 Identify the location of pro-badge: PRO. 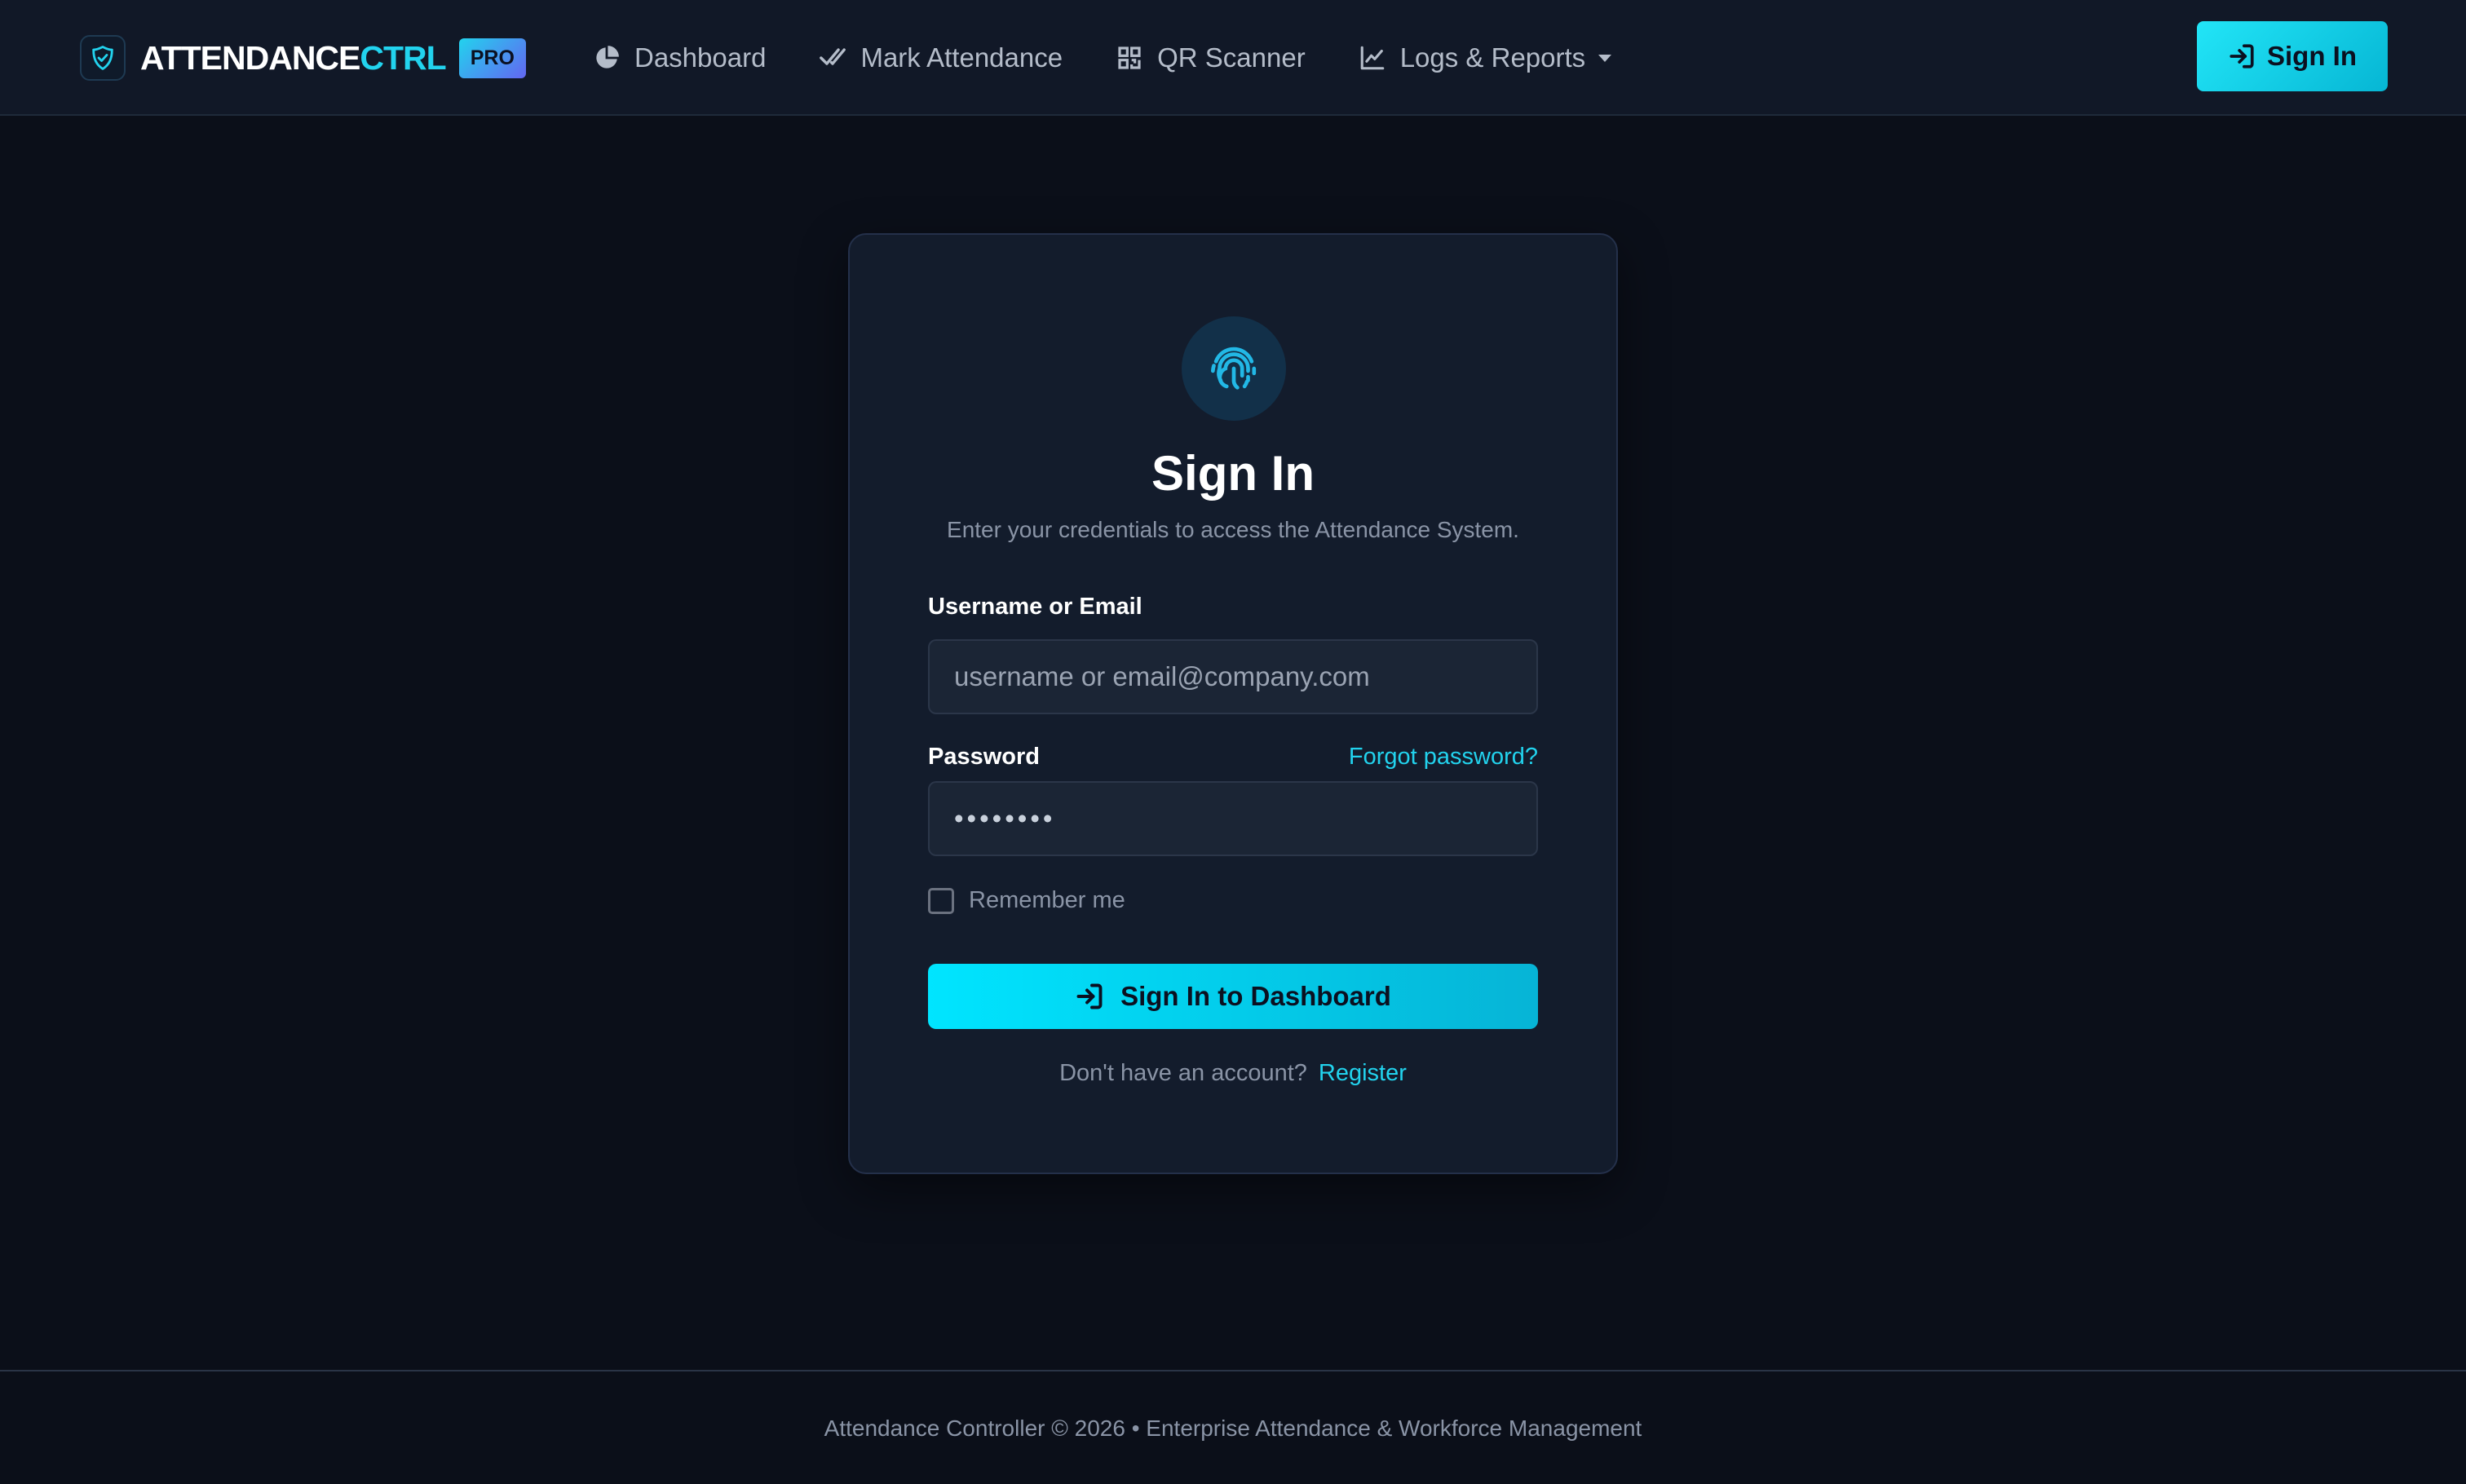
(492, 58).